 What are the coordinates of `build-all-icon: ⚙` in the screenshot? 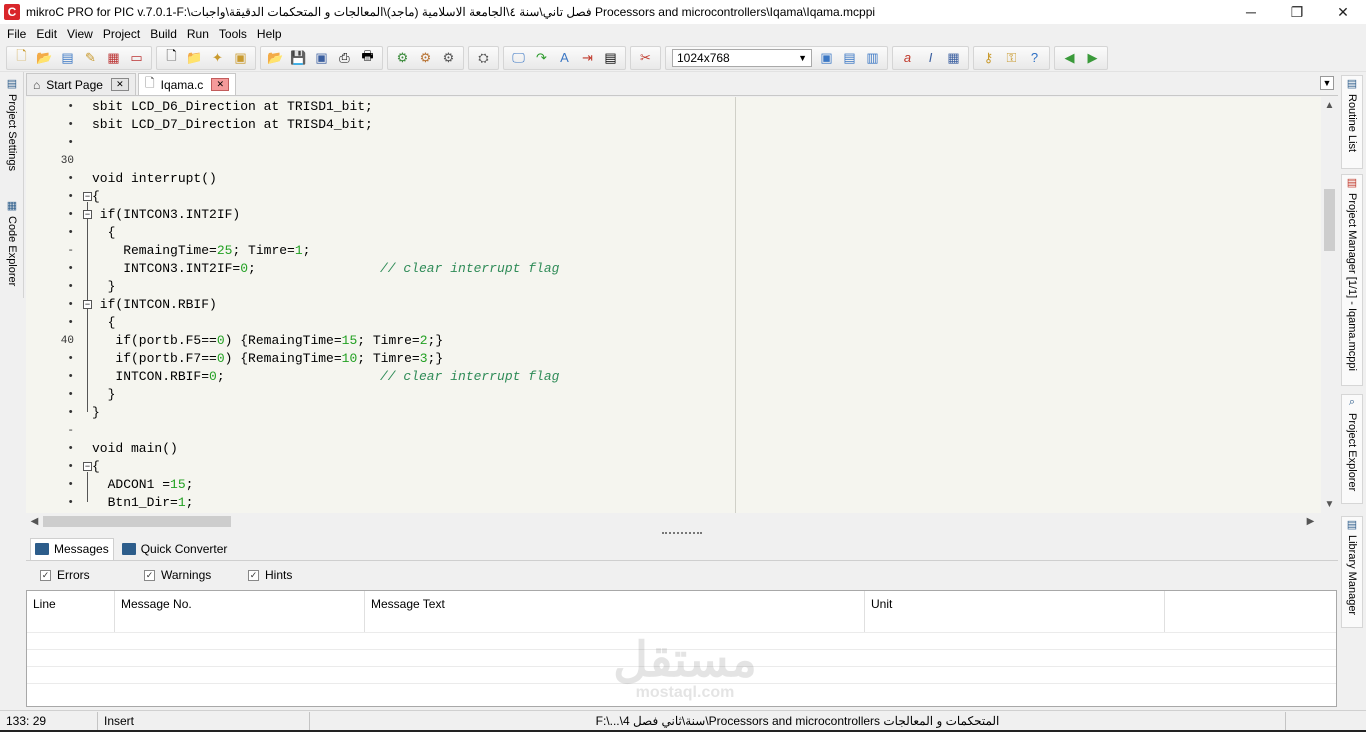 It's located at (425, 58).